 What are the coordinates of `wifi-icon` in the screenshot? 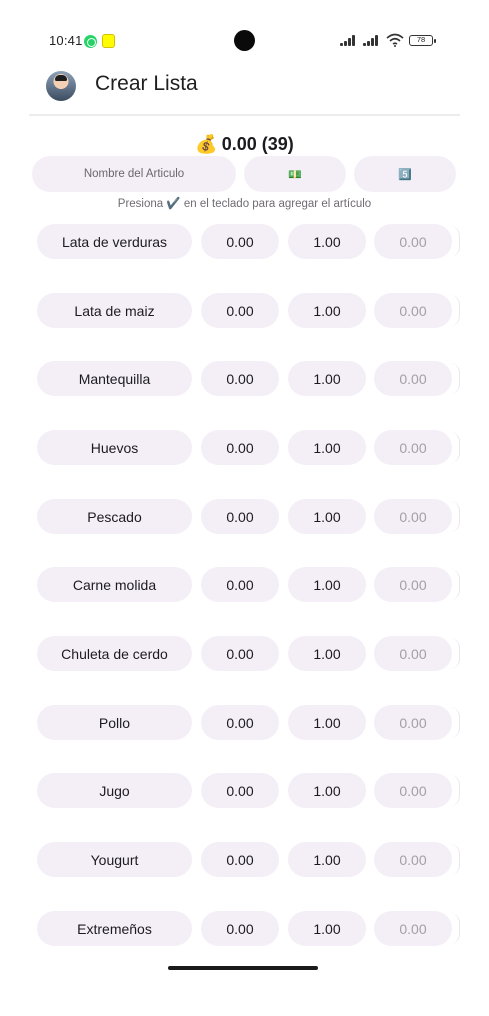 It's located at (395, 40).